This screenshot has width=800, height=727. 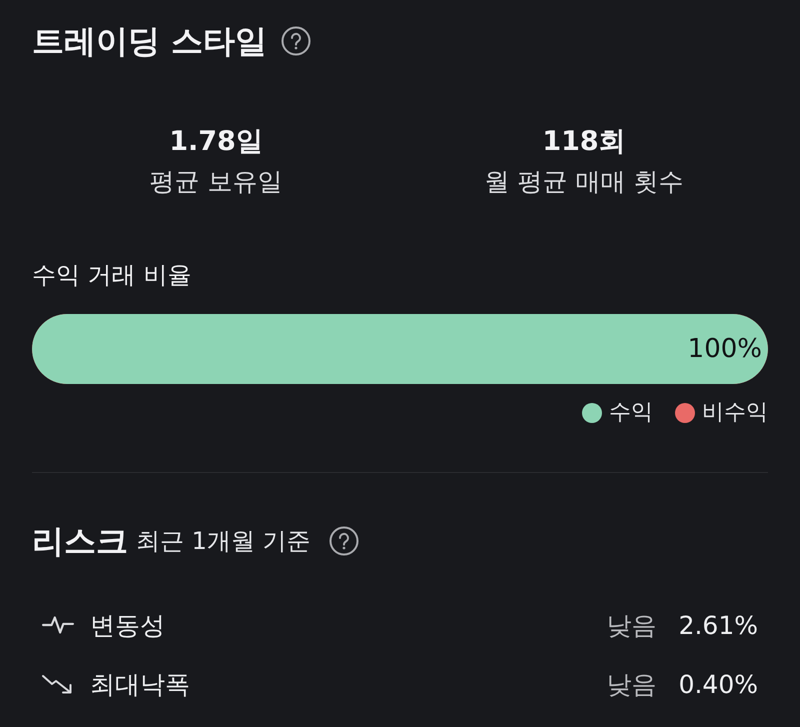 What do you see at coordinates (631, 413) in the screenshot?
I see `legend-label: 수익` at bounding box center [631, 413].